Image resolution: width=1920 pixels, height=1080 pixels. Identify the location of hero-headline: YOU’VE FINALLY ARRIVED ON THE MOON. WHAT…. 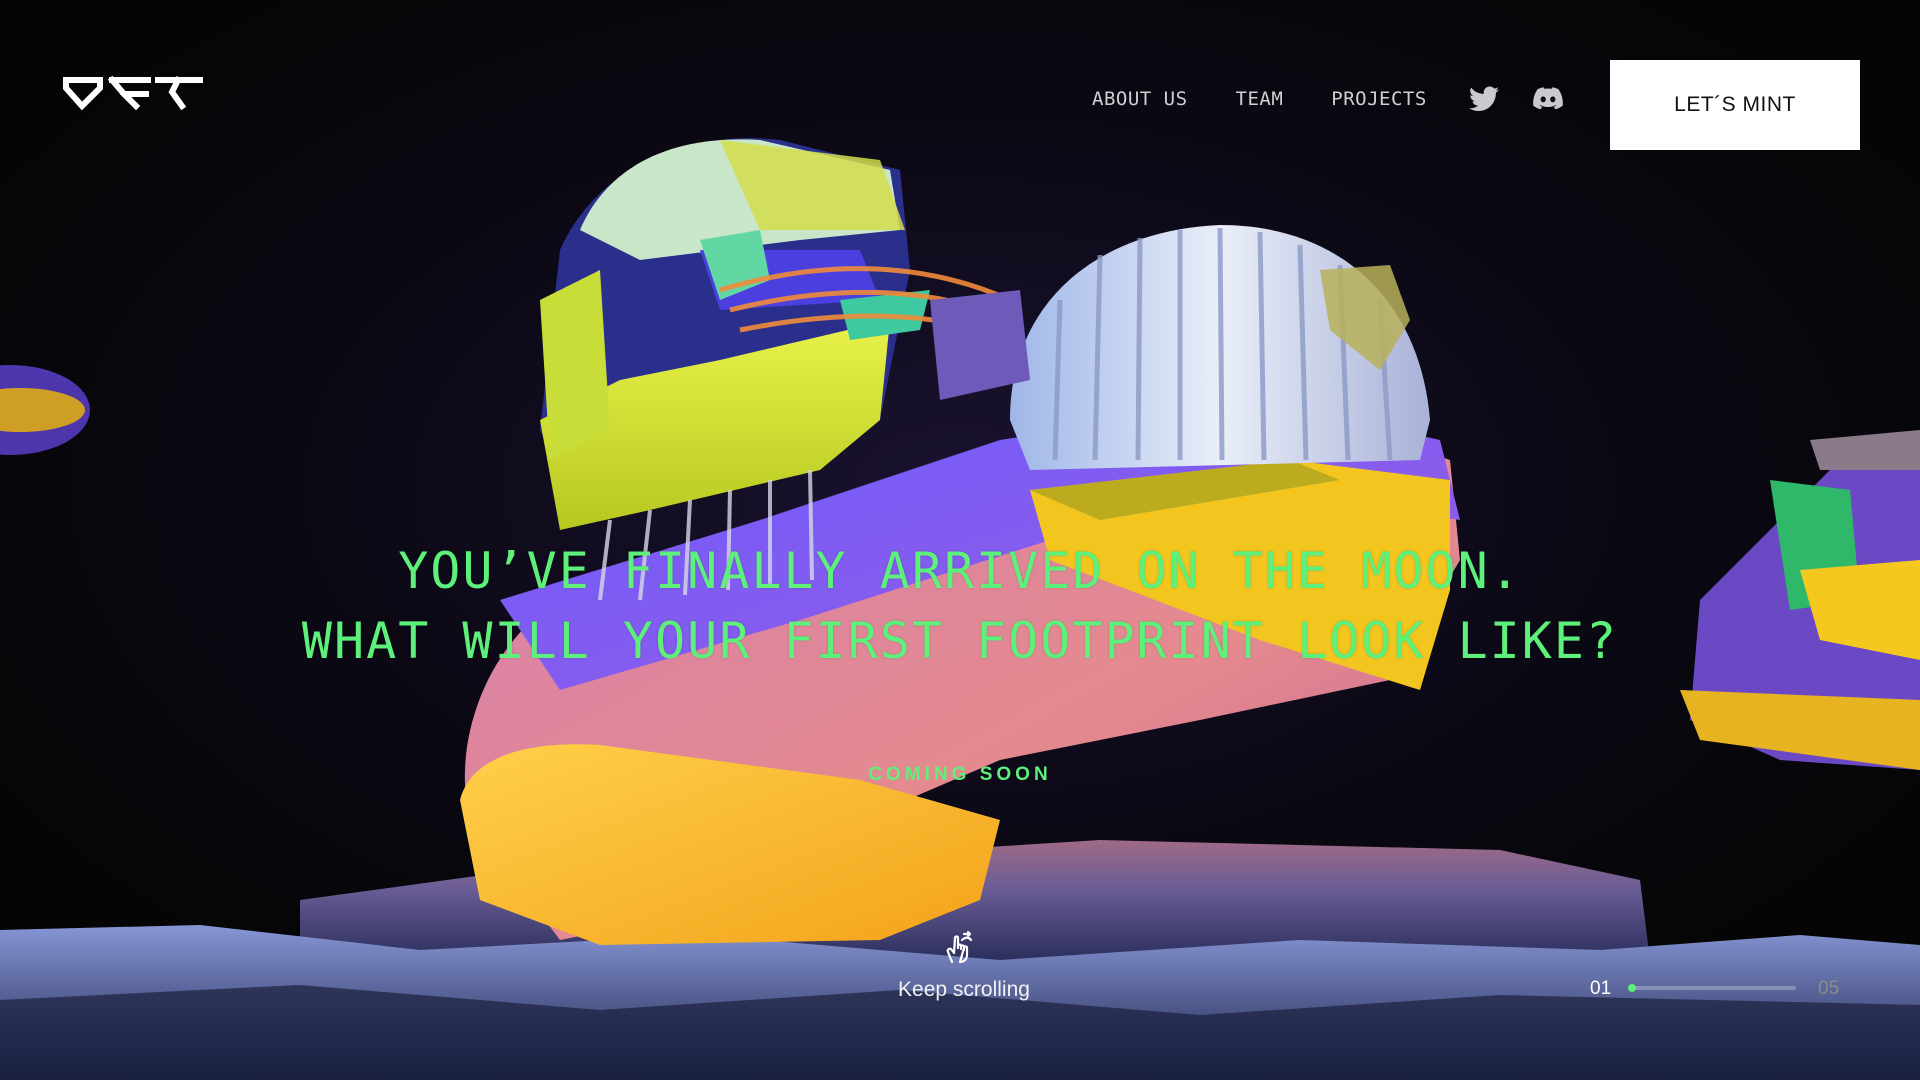
(960, 606).